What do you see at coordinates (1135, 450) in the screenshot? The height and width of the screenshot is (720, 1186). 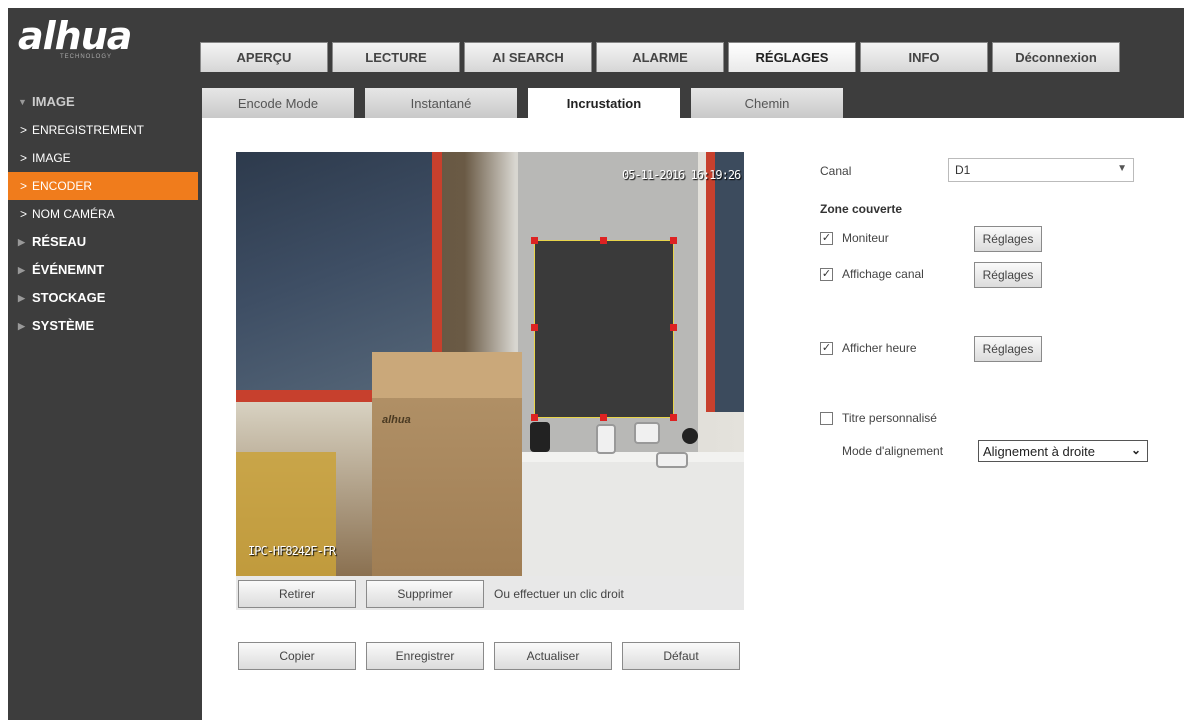 I see `chevron-down-icon: ⌄` at bounding box center [1135, 450].